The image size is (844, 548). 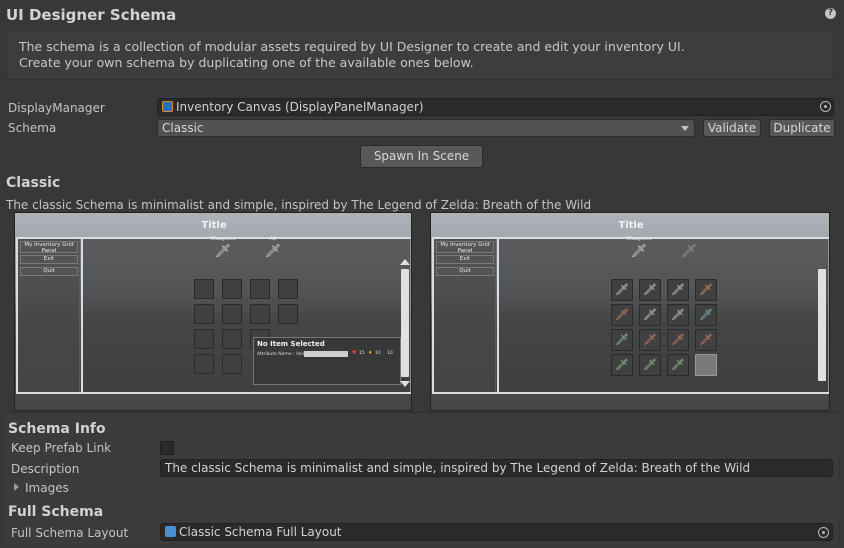 What do you see at coordinates (273, 239) in the screenshot?
I see `preview-tab-label: All` at bounding box center [273, 239].